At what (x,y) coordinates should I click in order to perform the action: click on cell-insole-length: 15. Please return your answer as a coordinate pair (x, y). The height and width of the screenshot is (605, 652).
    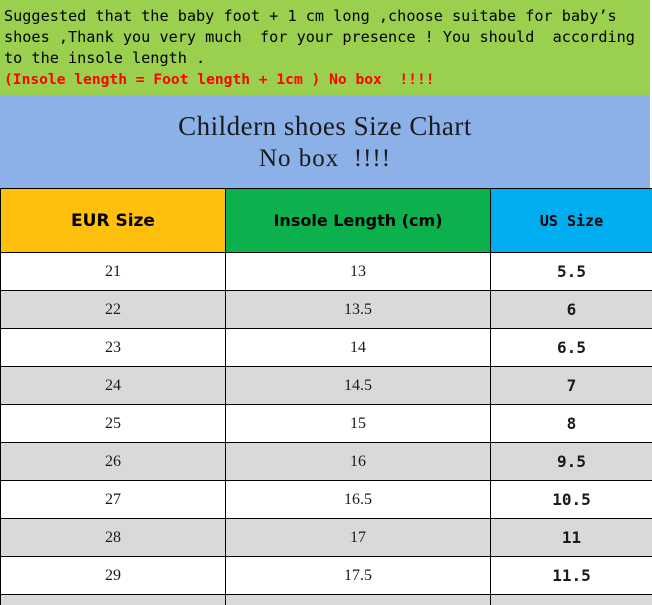
    Looking at the image, I should click on (358, 423).